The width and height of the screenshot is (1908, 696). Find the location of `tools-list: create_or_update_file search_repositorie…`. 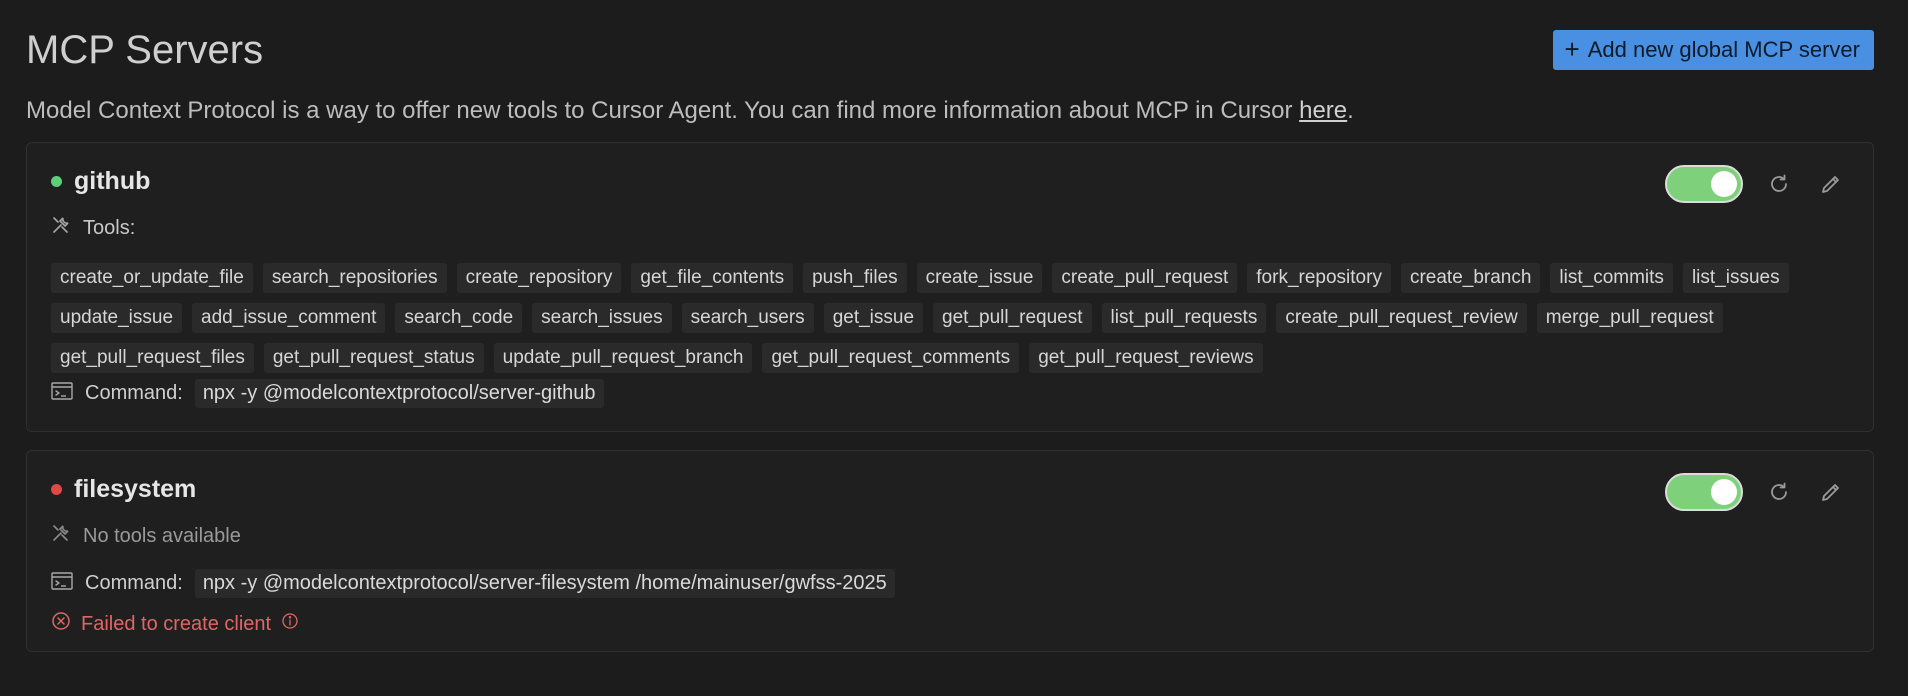

tools-list: create_or_update_file search_repositorie… is located at coordinates (951, 318).